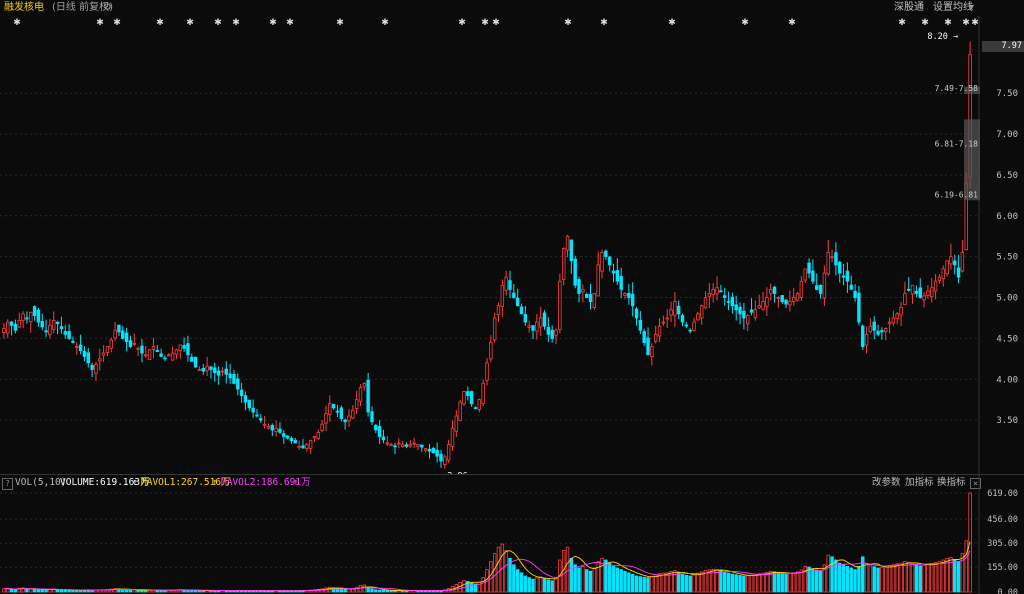 This screenshot has height=594, width=1024. What do you see at coordinates (1008, 591) in the screenshot?
I see `volume-tick-label: 0.00` at bounding box center [1008, 591].